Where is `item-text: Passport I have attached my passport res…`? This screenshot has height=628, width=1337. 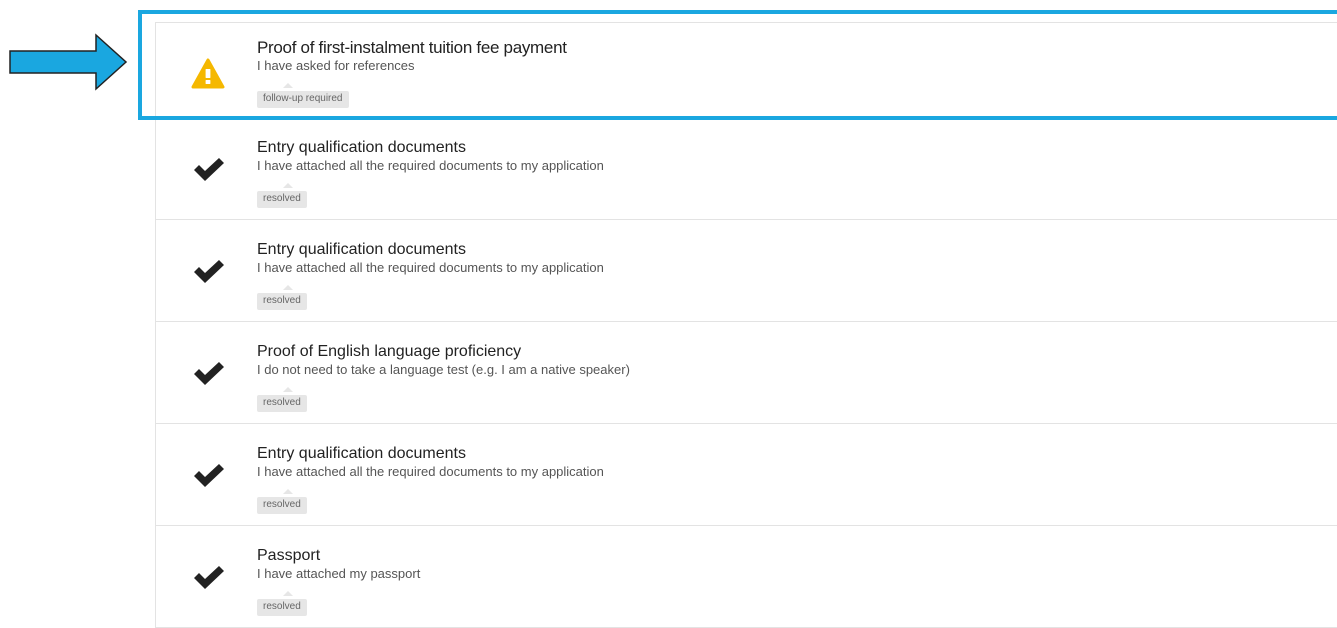 item-text: Passport I have attached my passport res… is located at coordinates (338, 581).